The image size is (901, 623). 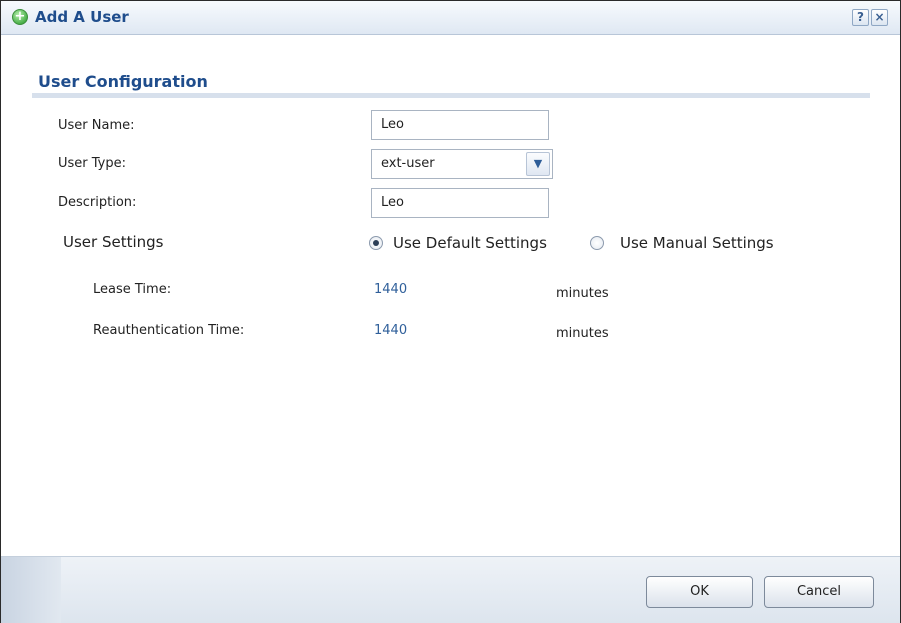 I want to click on reauth-time-value: 1440, so click(x=391, y=330).